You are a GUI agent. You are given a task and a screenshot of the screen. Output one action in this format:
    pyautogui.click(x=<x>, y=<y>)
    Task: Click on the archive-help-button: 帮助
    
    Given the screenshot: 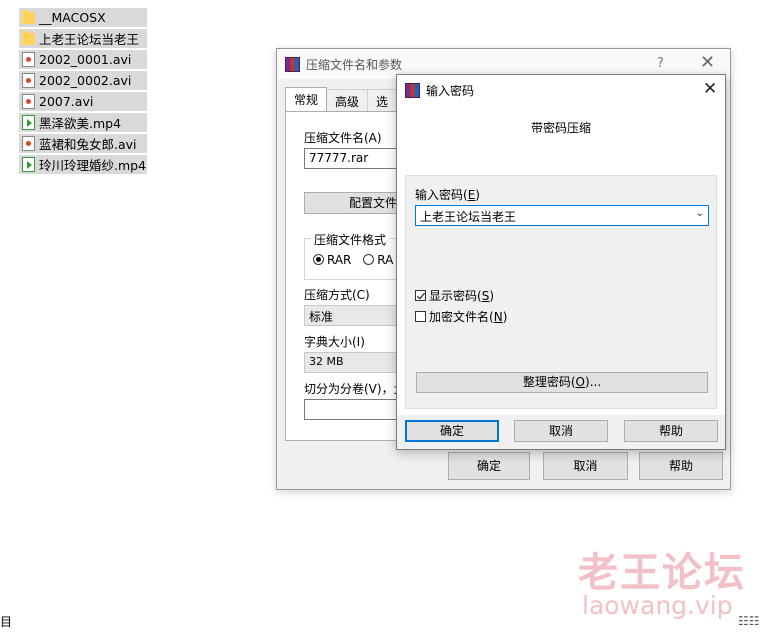 What is the action you would take?
    pyautogui.click(x=681, y=466)
    